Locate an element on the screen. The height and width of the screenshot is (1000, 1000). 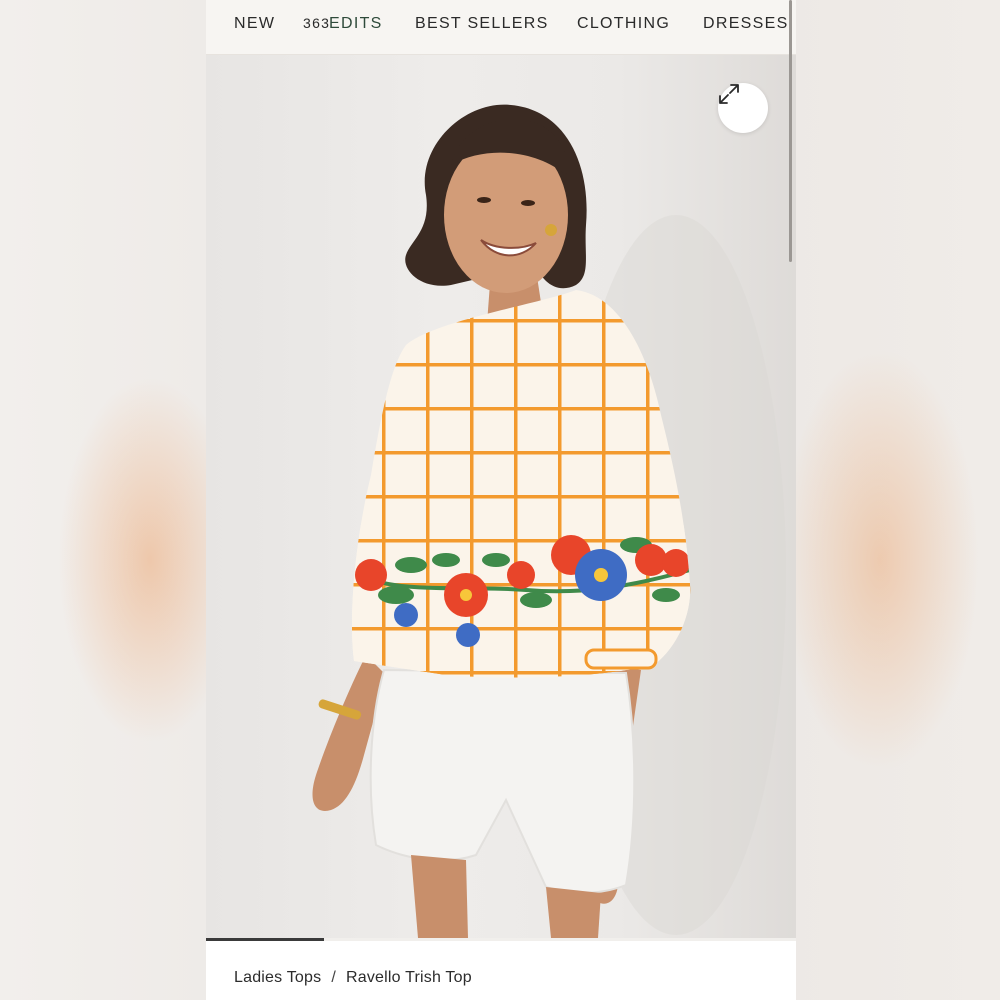
expand-arrows-icon is located at coordinates (729, 94).